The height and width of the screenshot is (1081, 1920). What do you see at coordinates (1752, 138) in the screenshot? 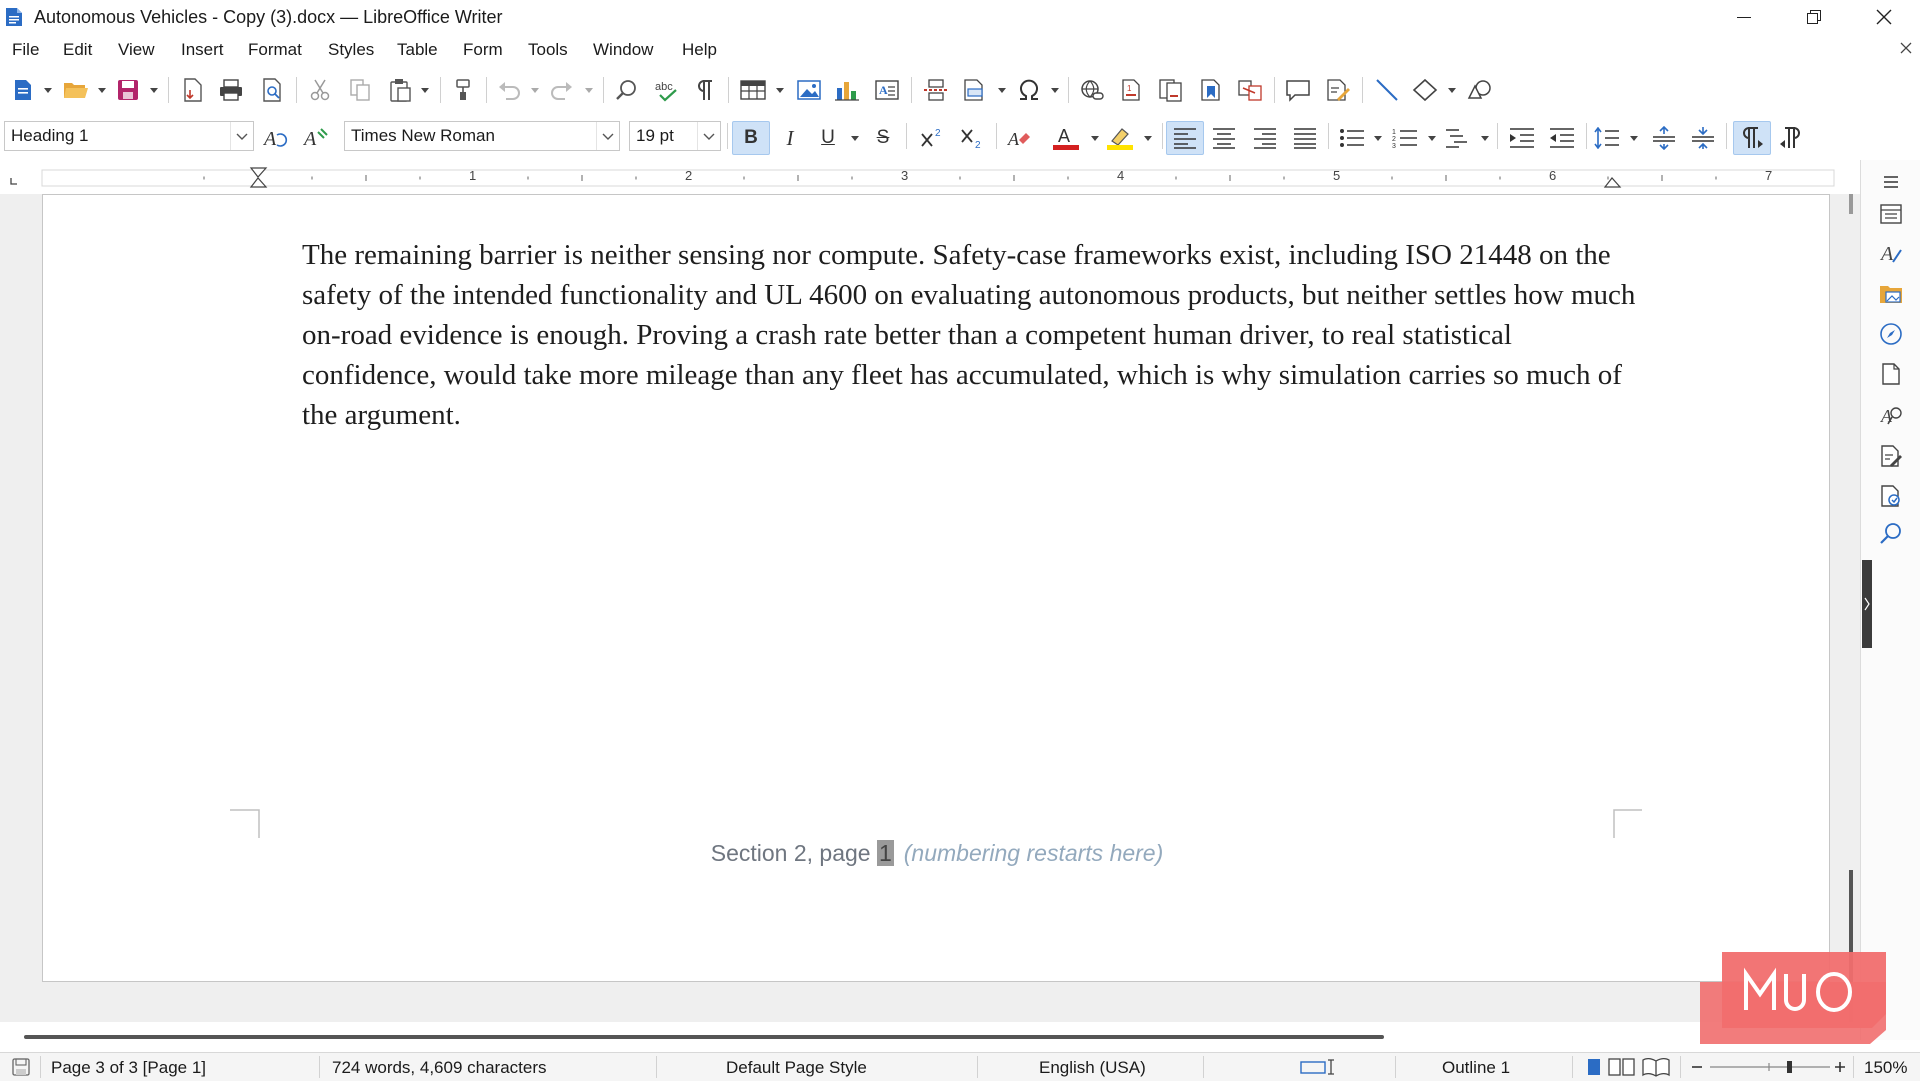
I see `left-to-right-button` at bounding box center [1752, 138].